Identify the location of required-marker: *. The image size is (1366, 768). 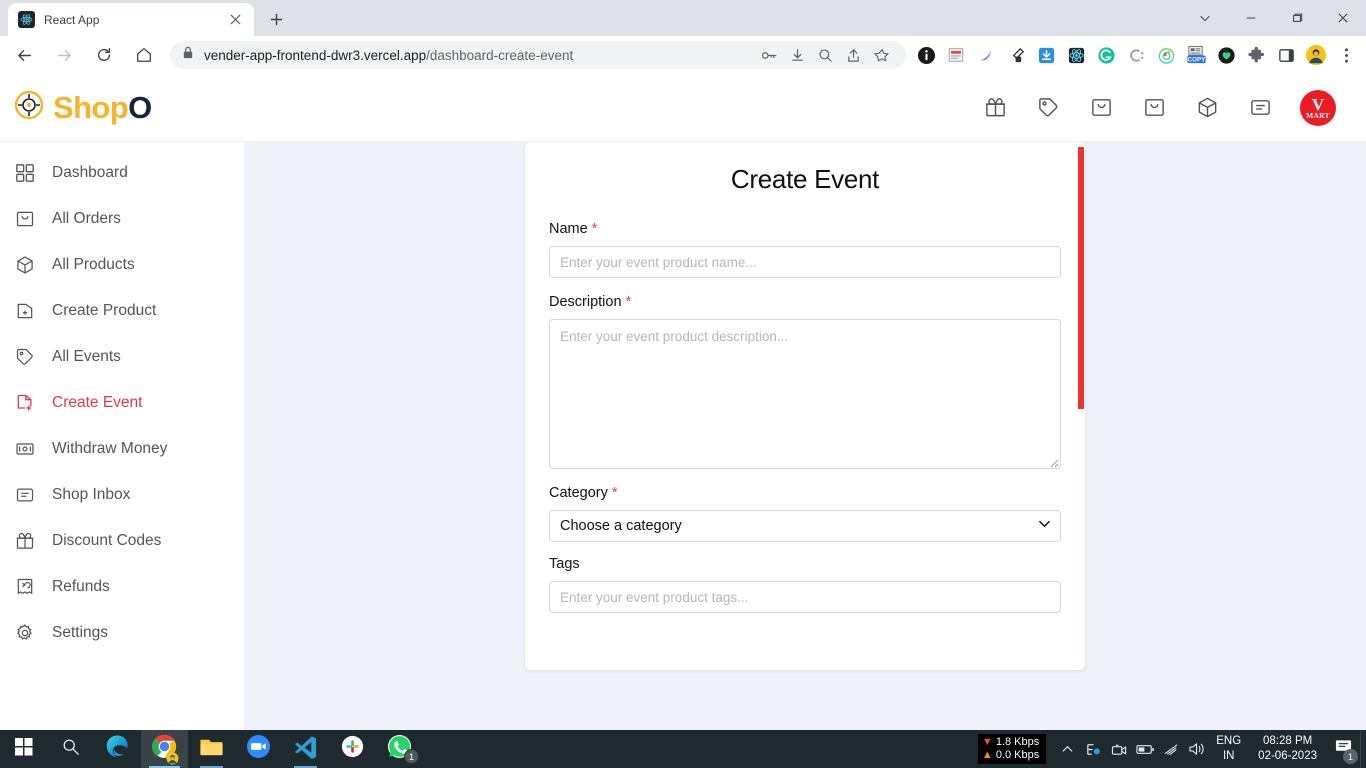
(628, 302).